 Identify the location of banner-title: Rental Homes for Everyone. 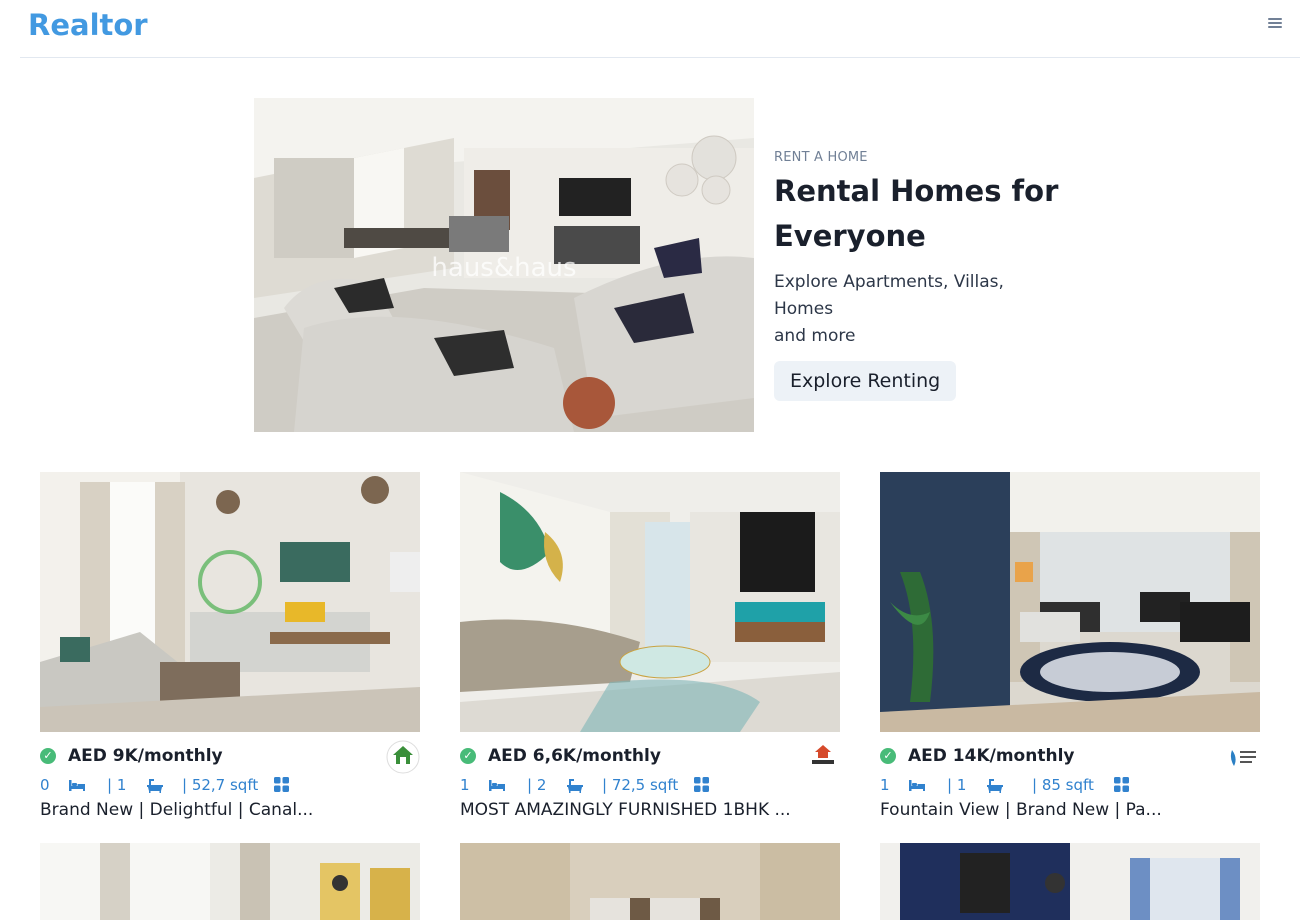
(924, 214).